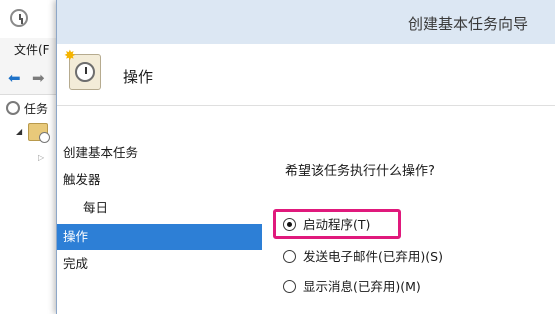  What do you see at coordinates (159, 237) in the screenshot?
I see `step-action: 操作` at bounding box center [159, 237].